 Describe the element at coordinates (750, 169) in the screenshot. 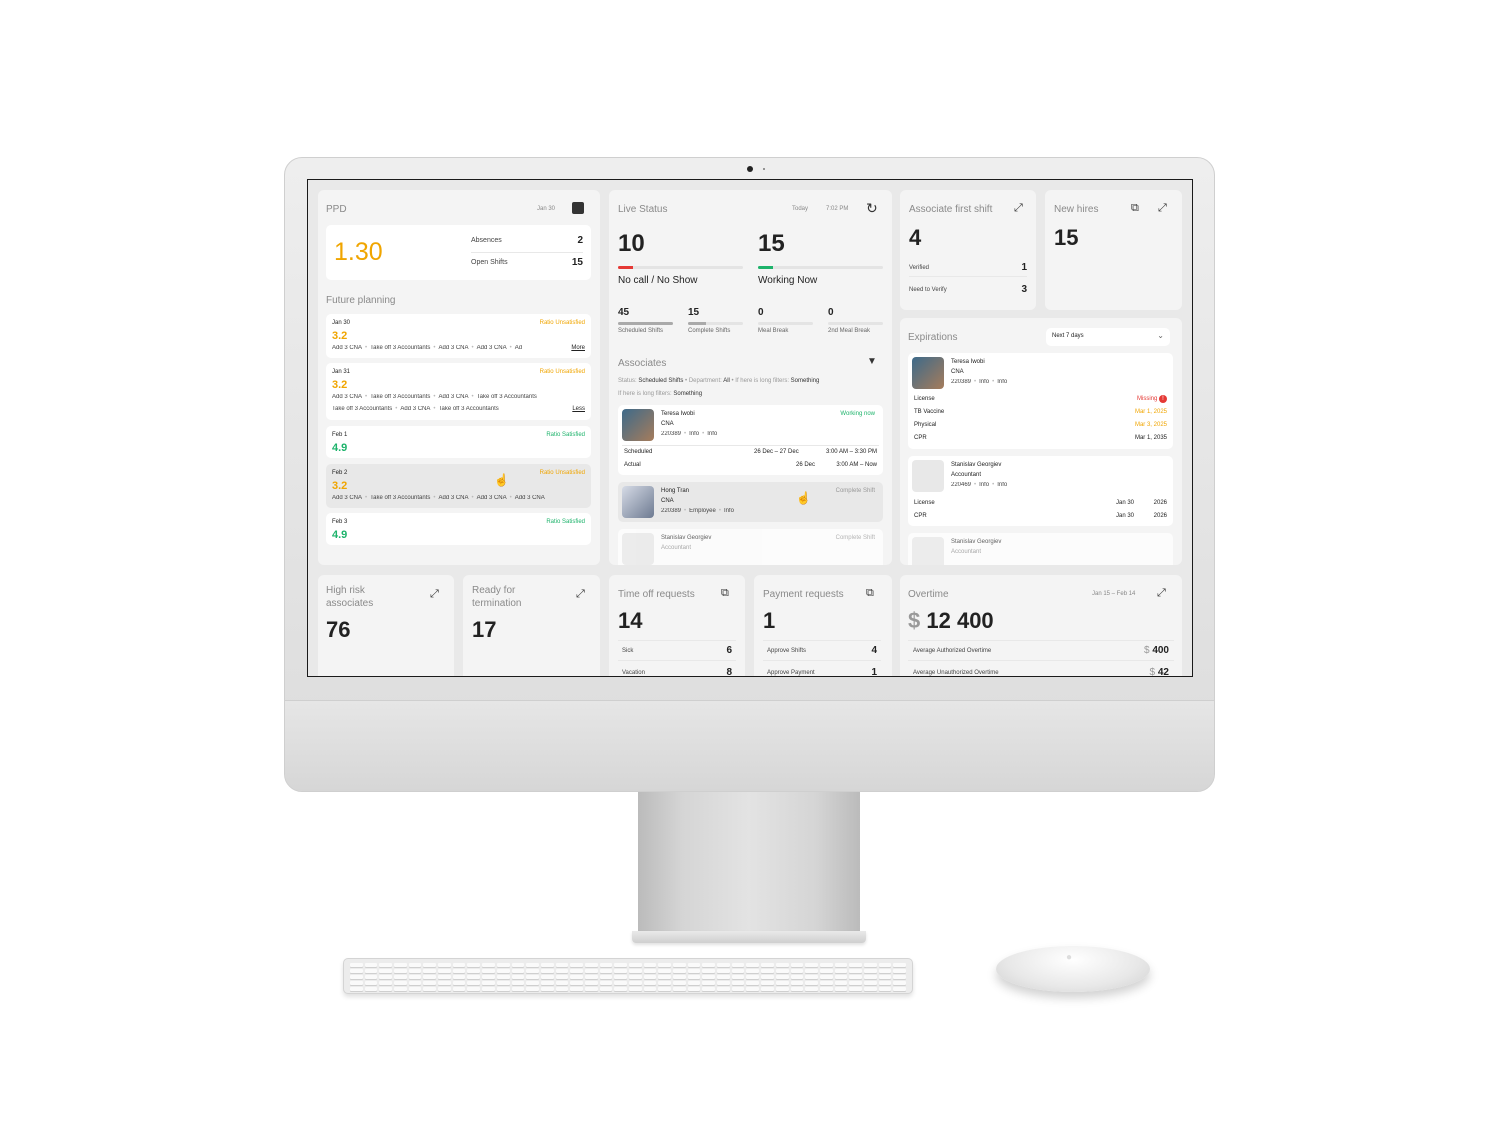

I see `camera-icon` at that location.